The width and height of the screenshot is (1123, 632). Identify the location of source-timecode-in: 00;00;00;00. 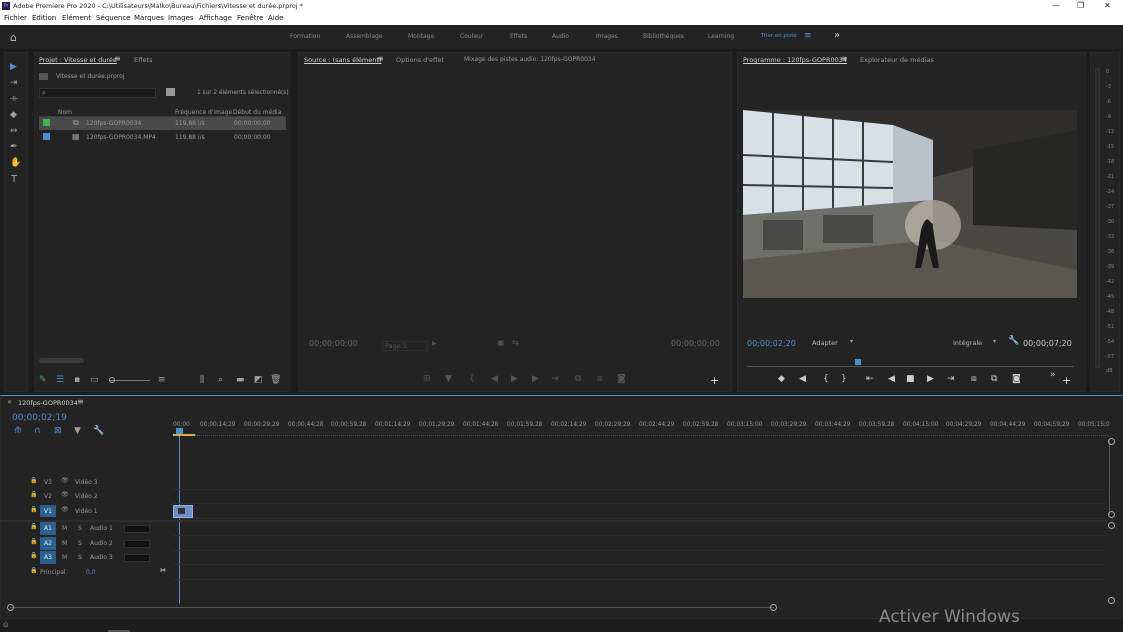
(333, 343).